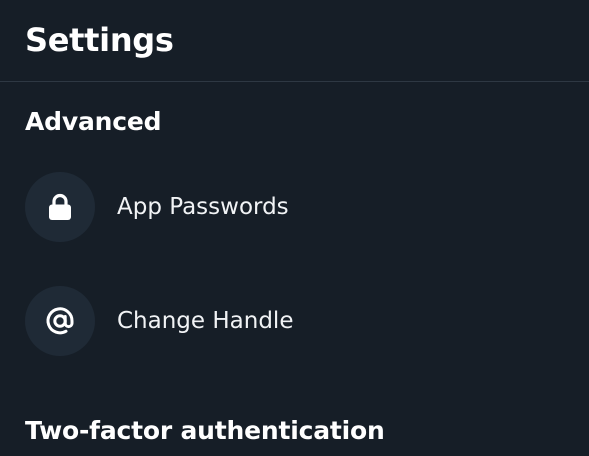  I want to click on change-handle-icon-container, so click(60, 321).